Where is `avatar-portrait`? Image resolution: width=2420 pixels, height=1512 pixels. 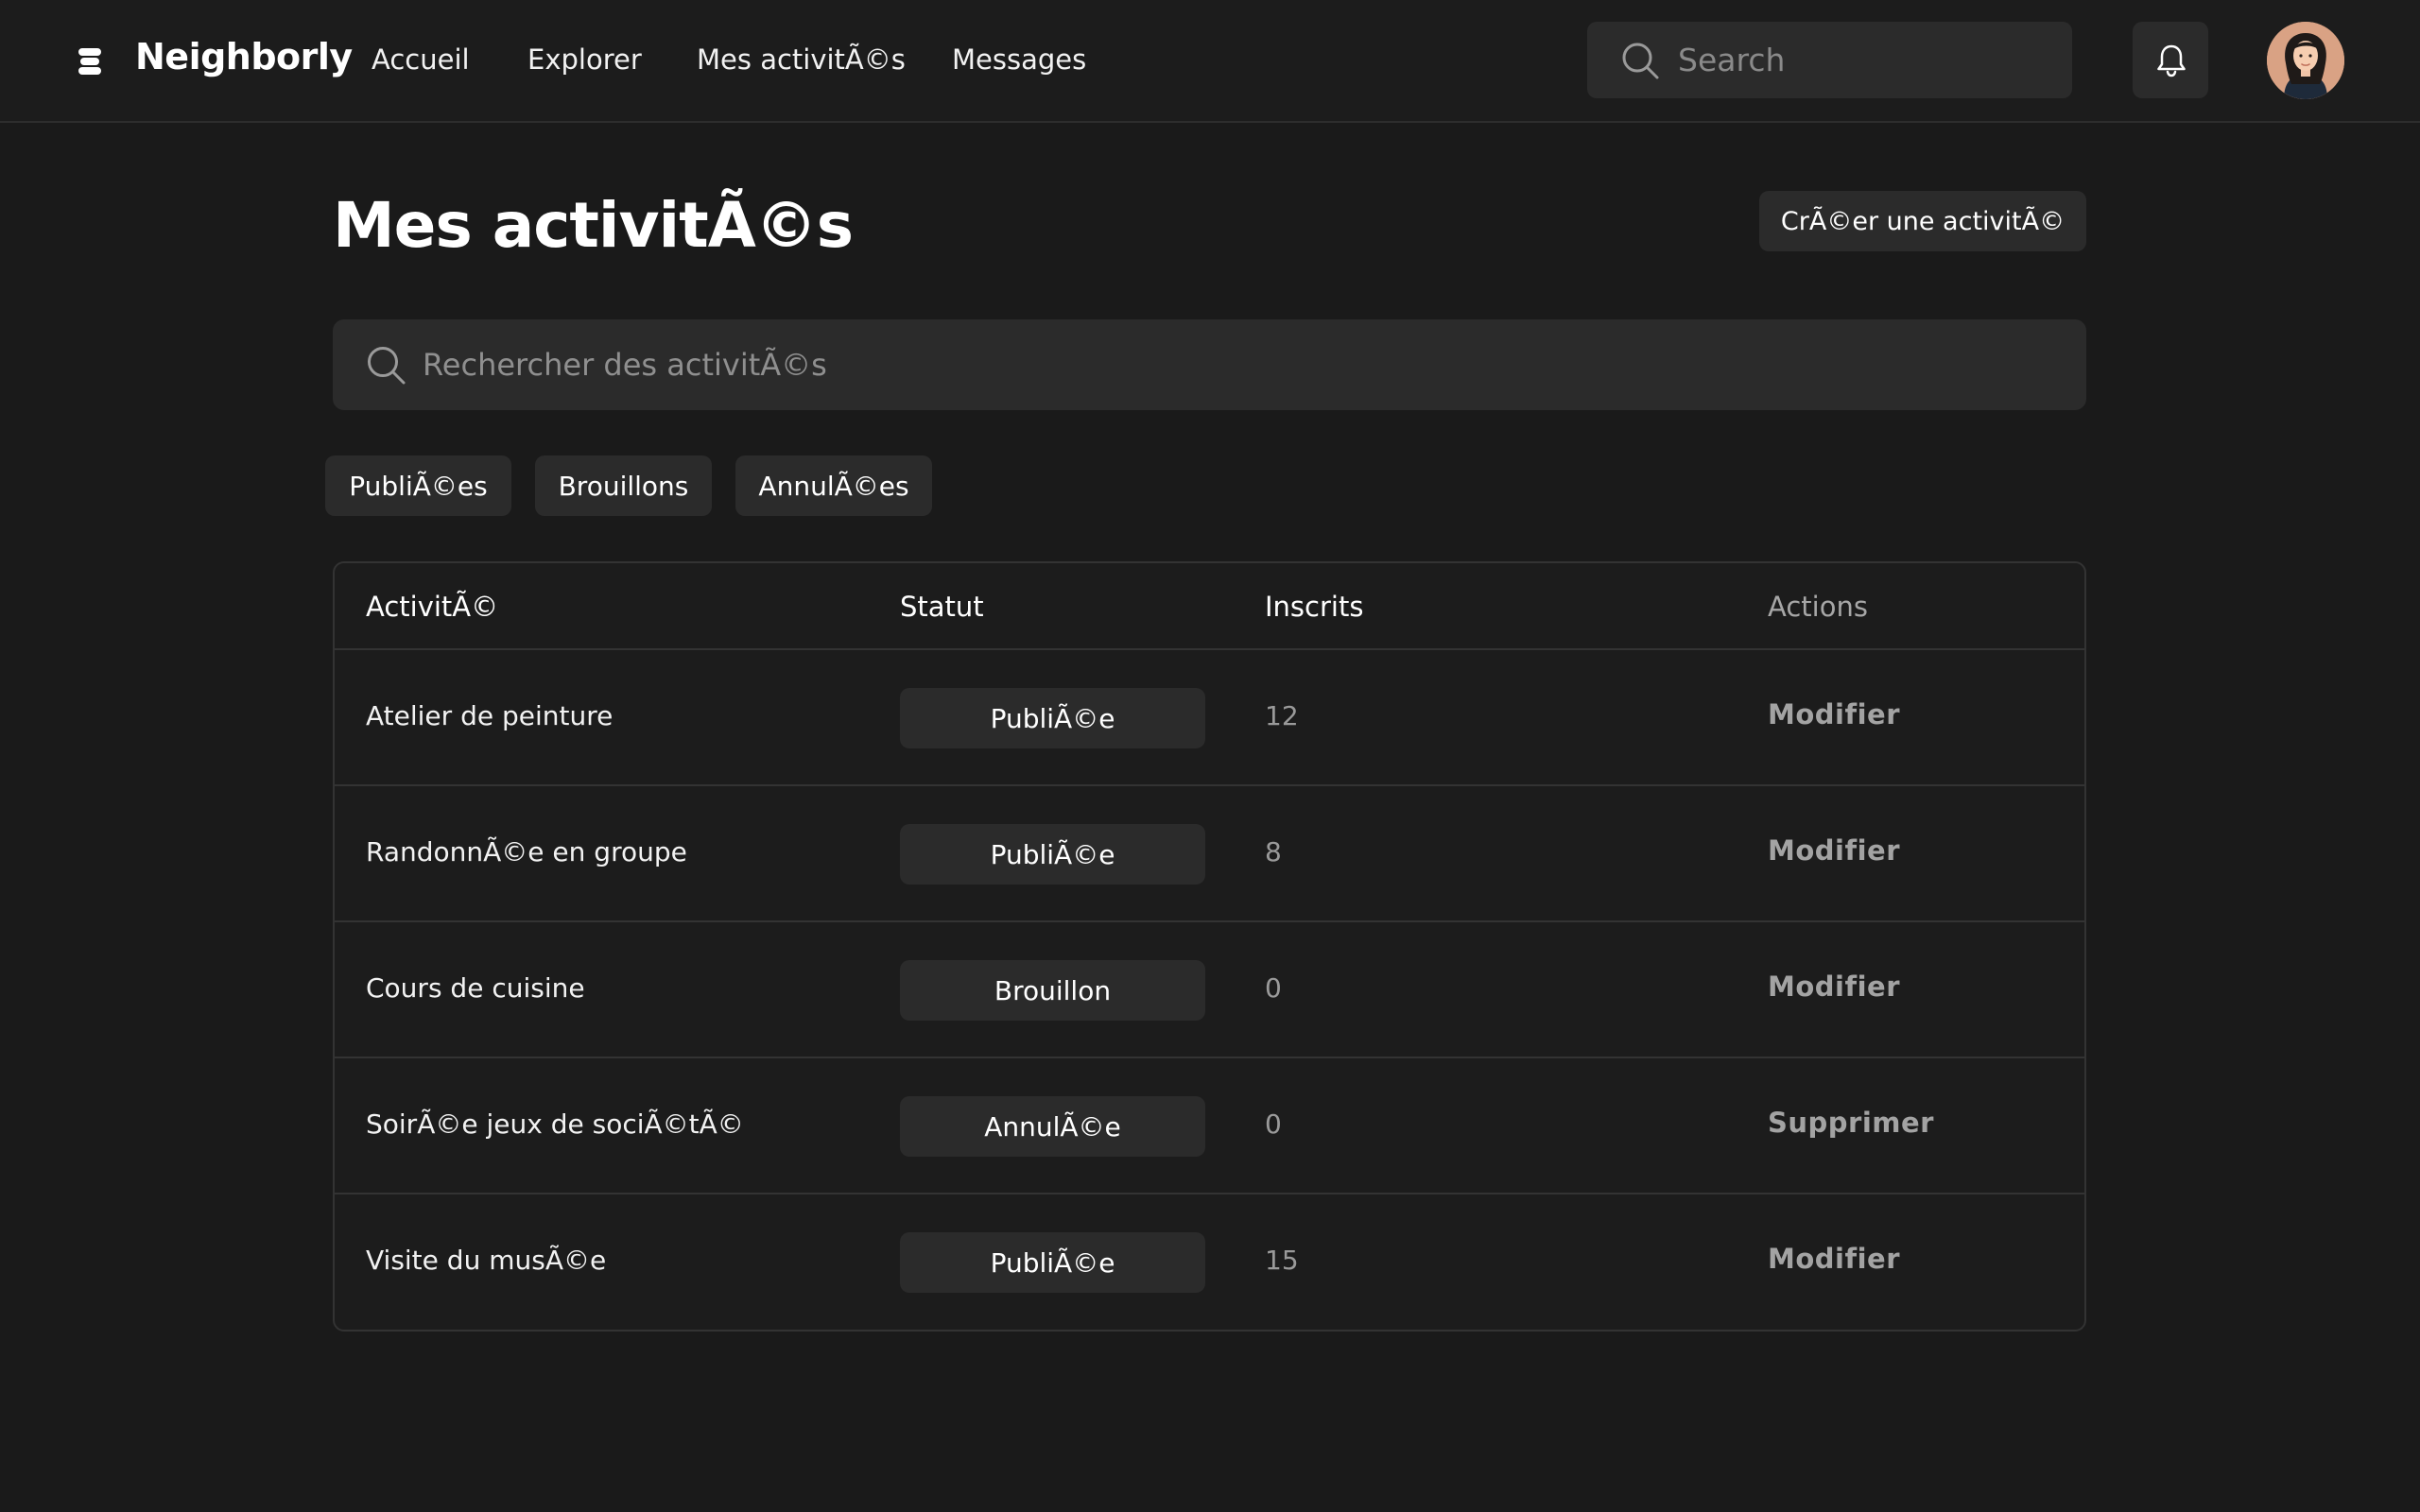
avatar-portrait is located at coordinates (2305, 60).